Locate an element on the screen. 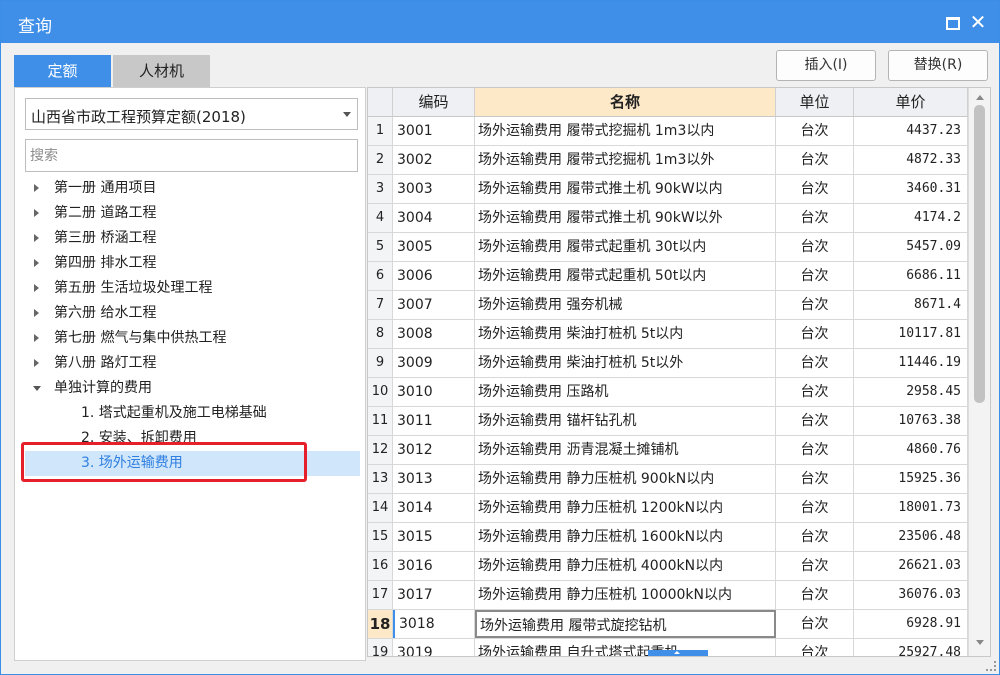 The width and height of the screenshot is (1000, 675). cell-price: 25927.48 is located at coordinates (911, 647).